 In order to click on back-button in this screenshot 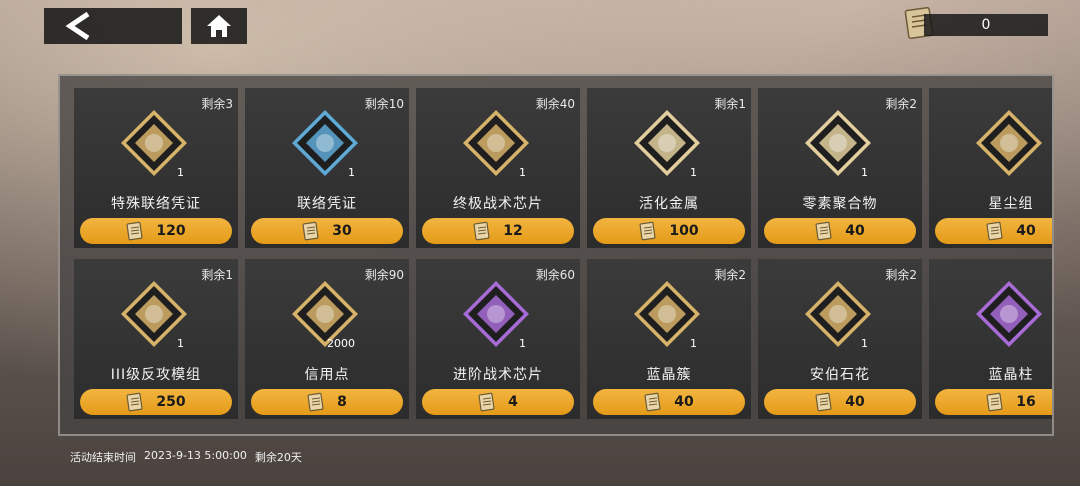, I will do `click(113, 26)`.